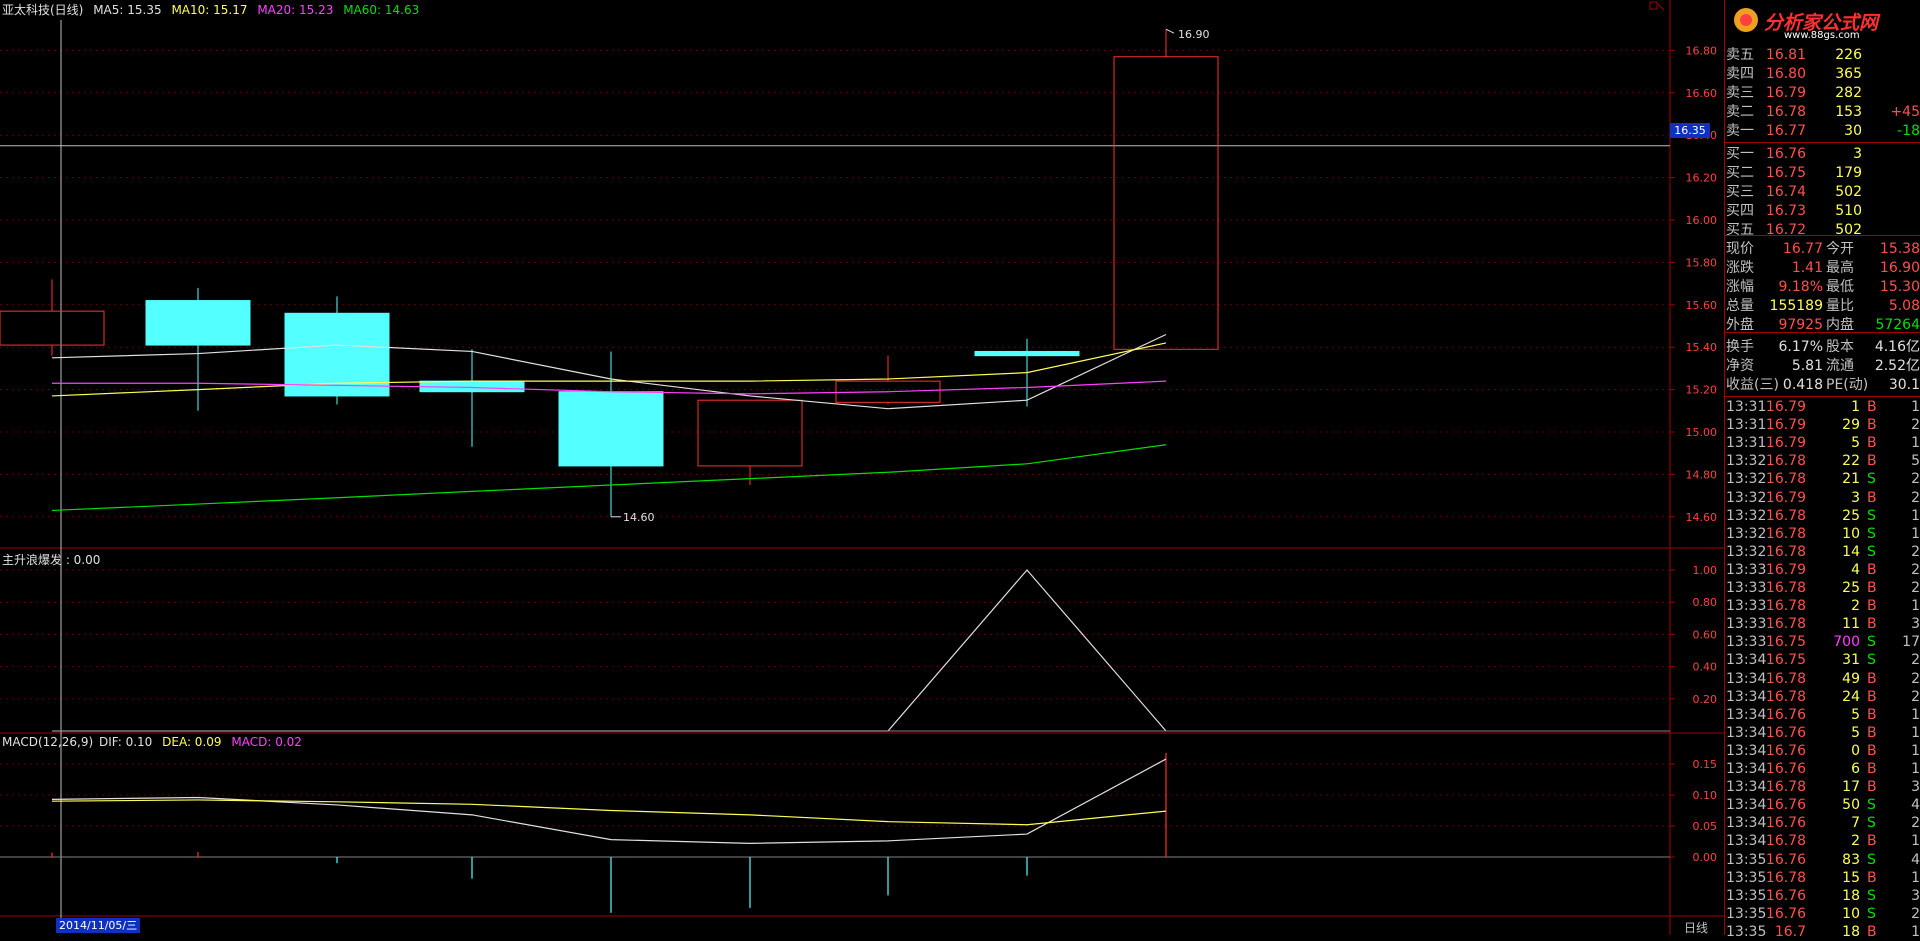 The image size is (1920, 941). What do you see at coordinates (1170, 31) in the screenshot?
I see `high-marker` at bounding box center [1170, 31].